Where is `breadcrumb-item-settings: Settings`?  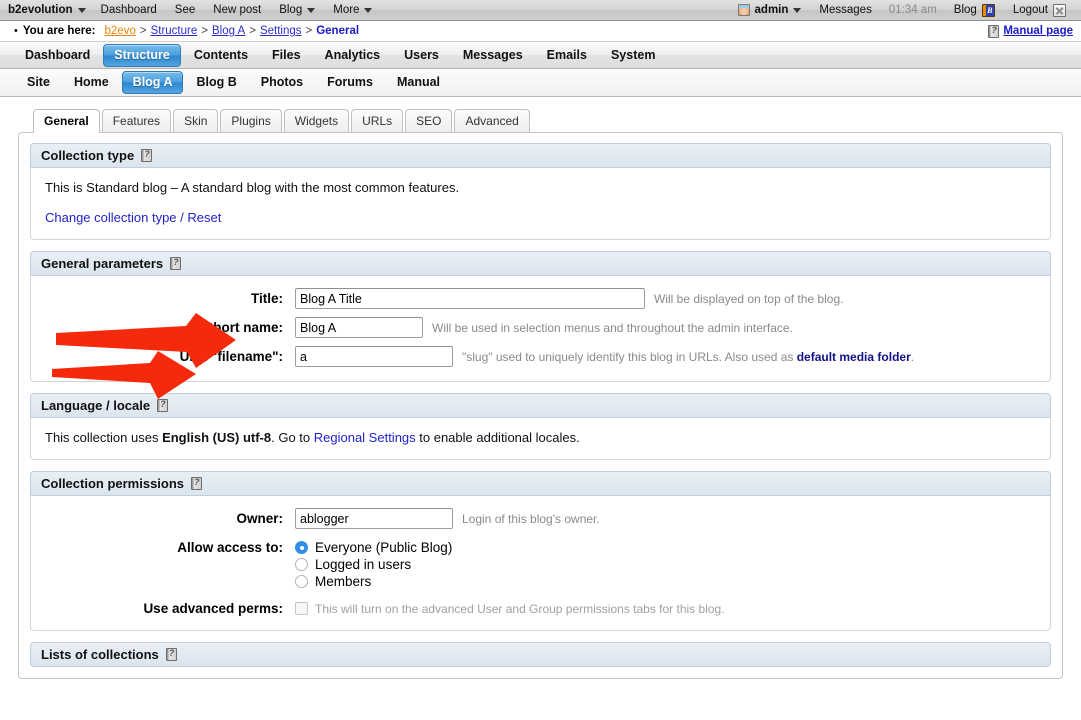 breadcrumb-item-settings: Settings is located at coordinates (281, 31).